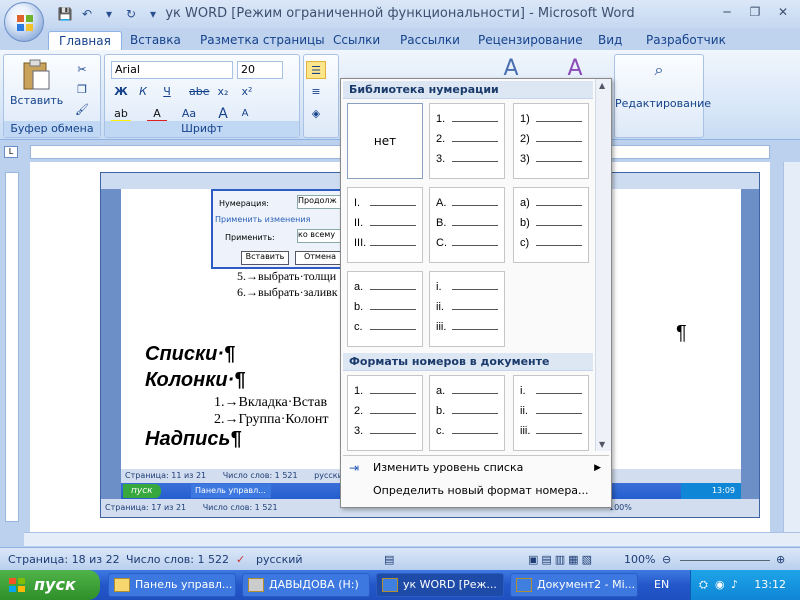 The image size is (800, 600). I want to click on macro-icon: ▤, so click(389, 559).